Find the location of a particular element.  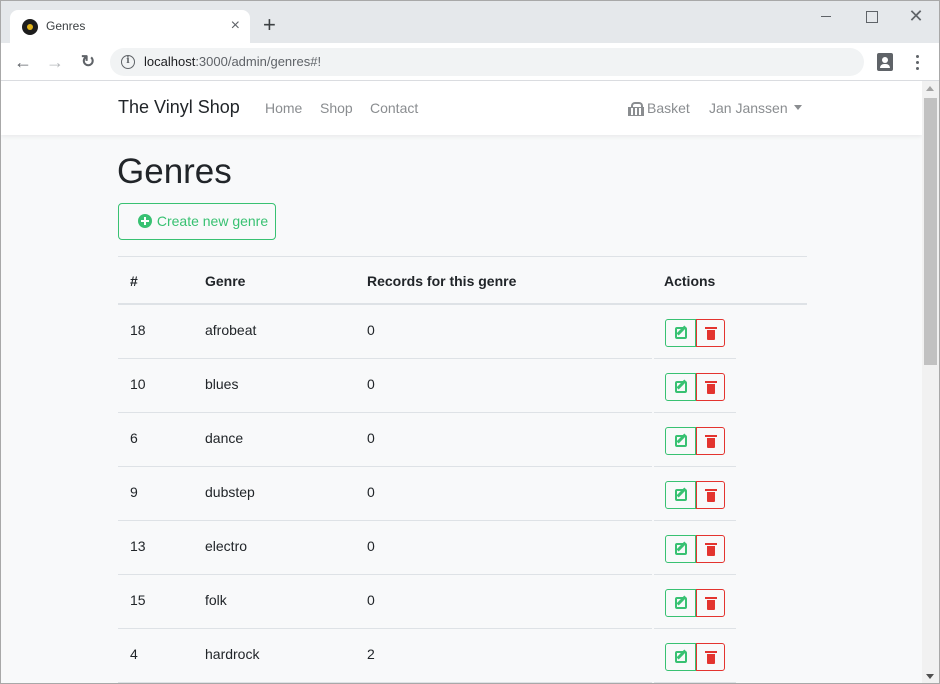

header-genre: Genre is located at coordinates (225, 281).